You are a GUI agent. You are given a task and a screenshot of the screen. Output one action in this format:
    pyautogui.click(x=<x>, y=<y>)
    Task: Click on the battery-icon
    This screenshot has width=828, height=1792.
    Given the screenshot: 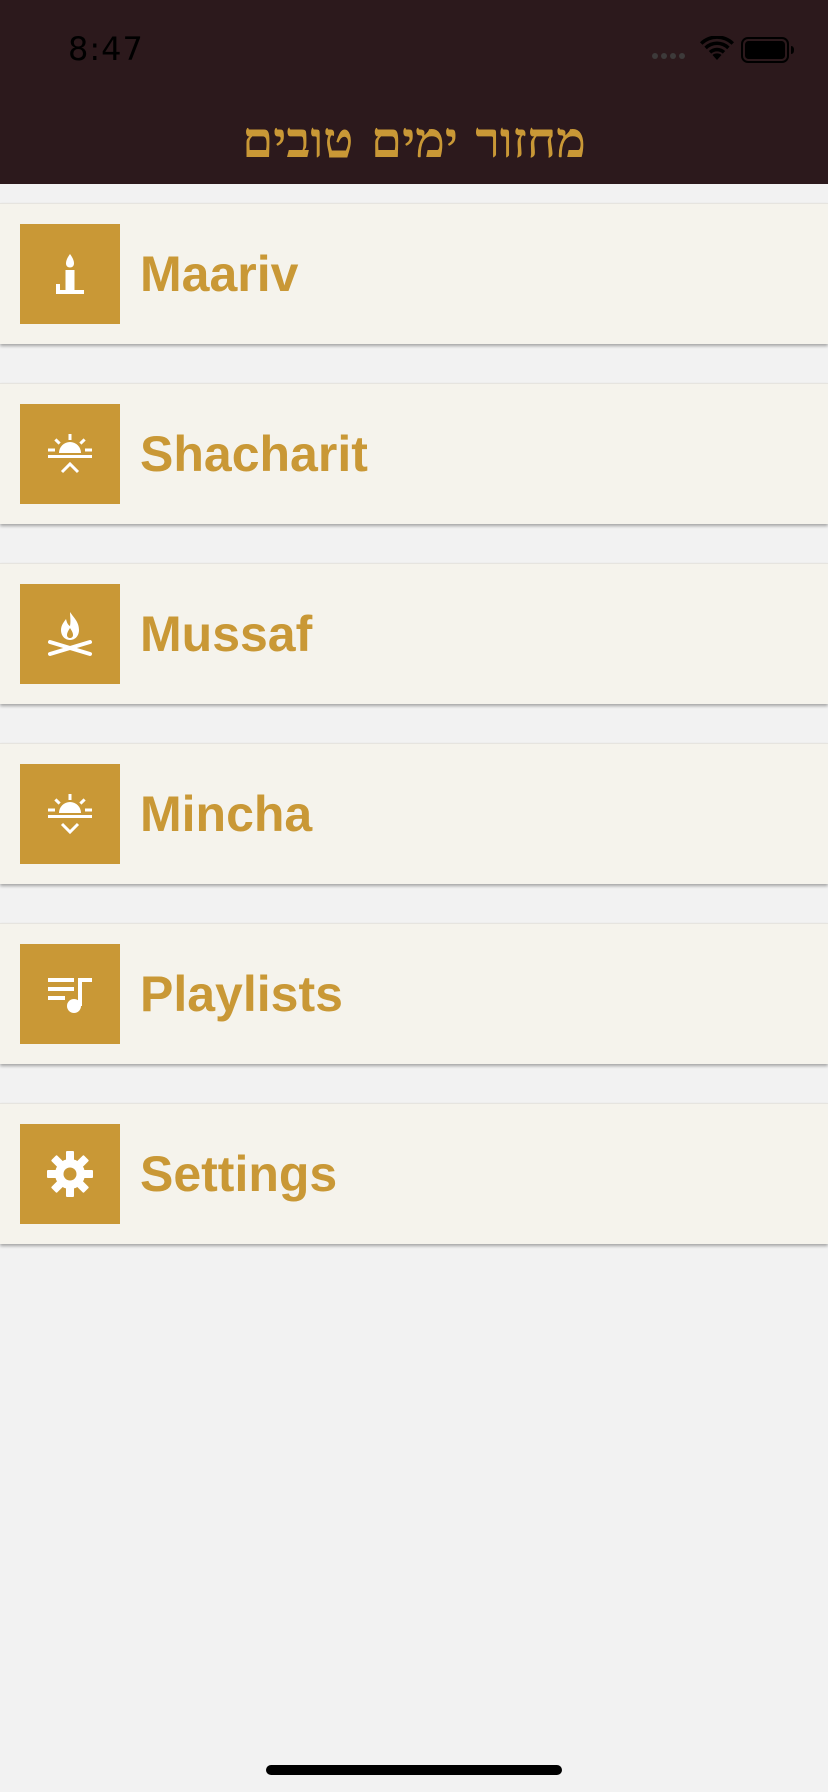 What is the action you would take?
    pyautogui.click(x=767, y=50)
    